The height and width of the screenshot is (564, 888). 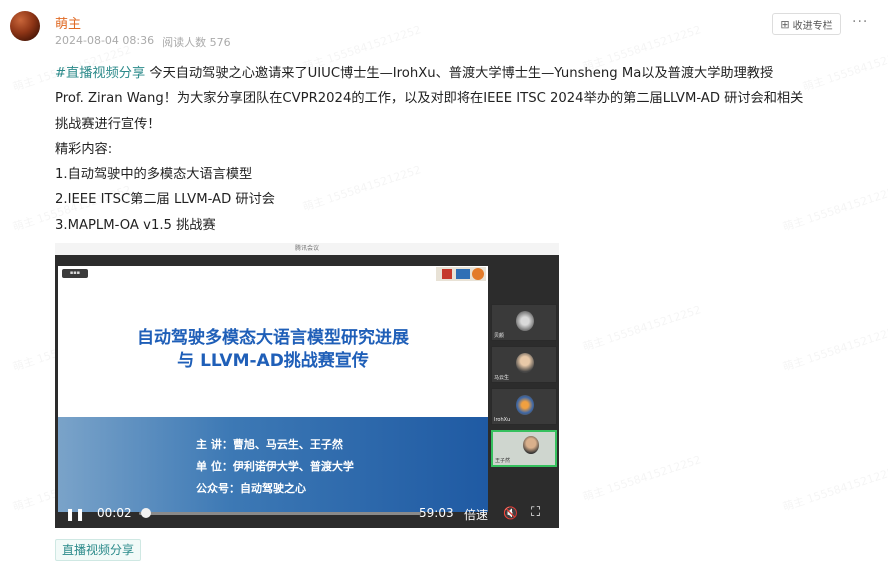 What do you see at coordinates (307, 249) in the screenshot?
I see `meeting-window-title: 腾讯会议` at bounding box center [307, 249].